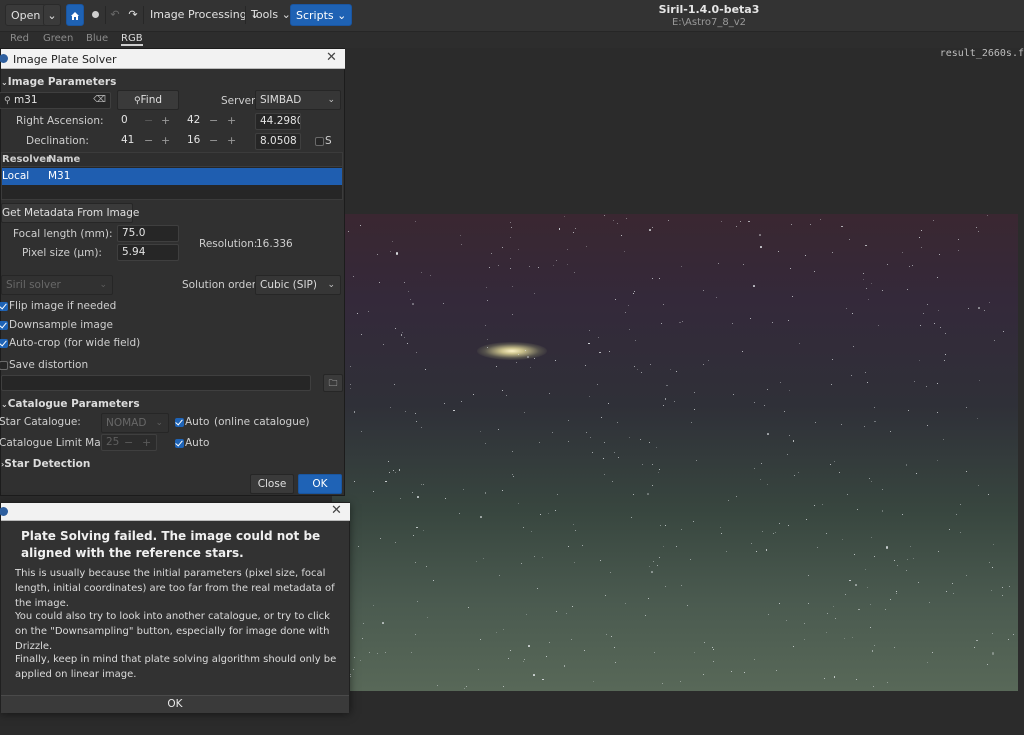  I want to click on pixel-size-input: 5.94, so click(148, 252).